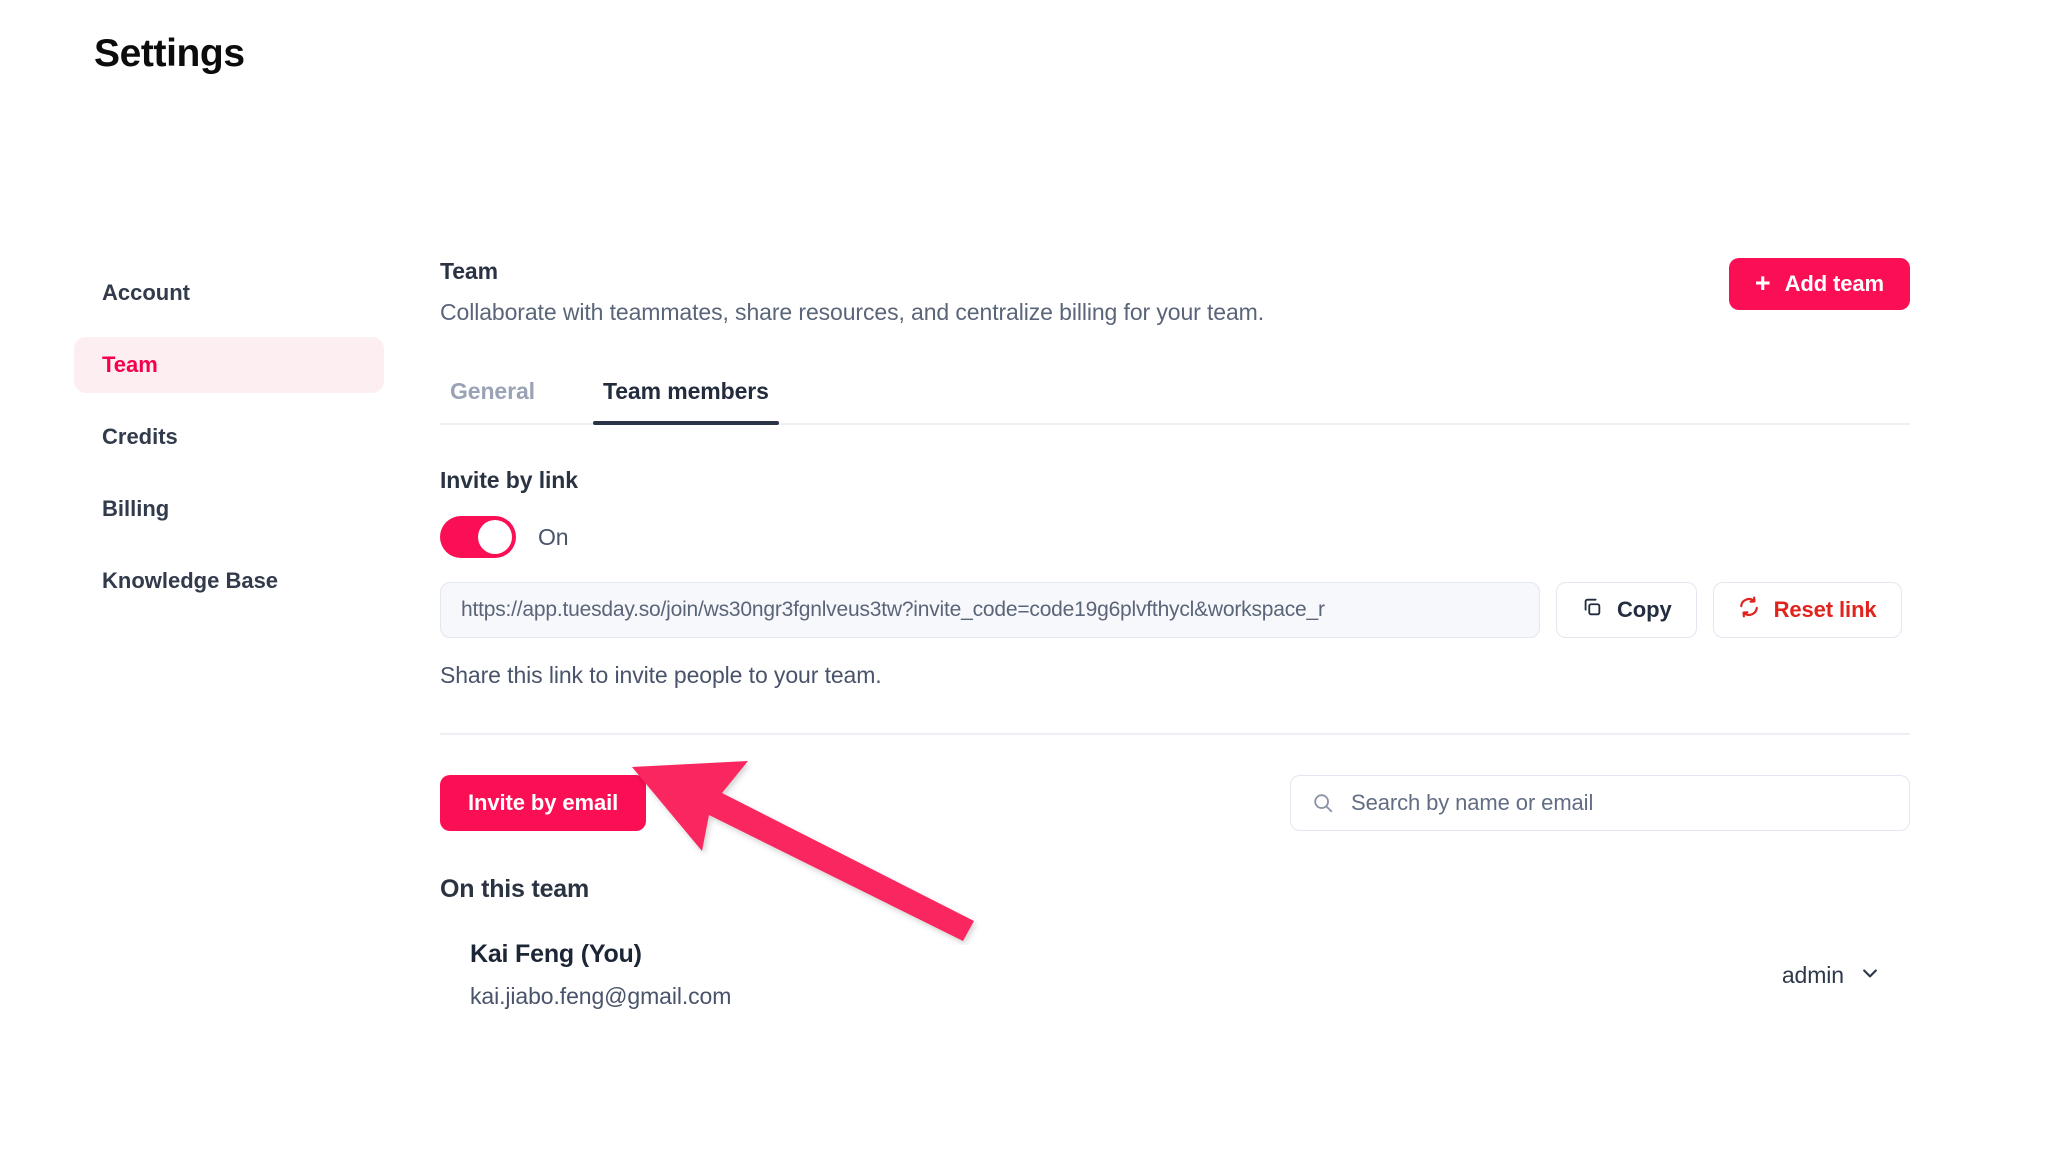 The height and width of the screenshot is (1174, 2048). I want to click on tab-general: General, so click(492, 400).